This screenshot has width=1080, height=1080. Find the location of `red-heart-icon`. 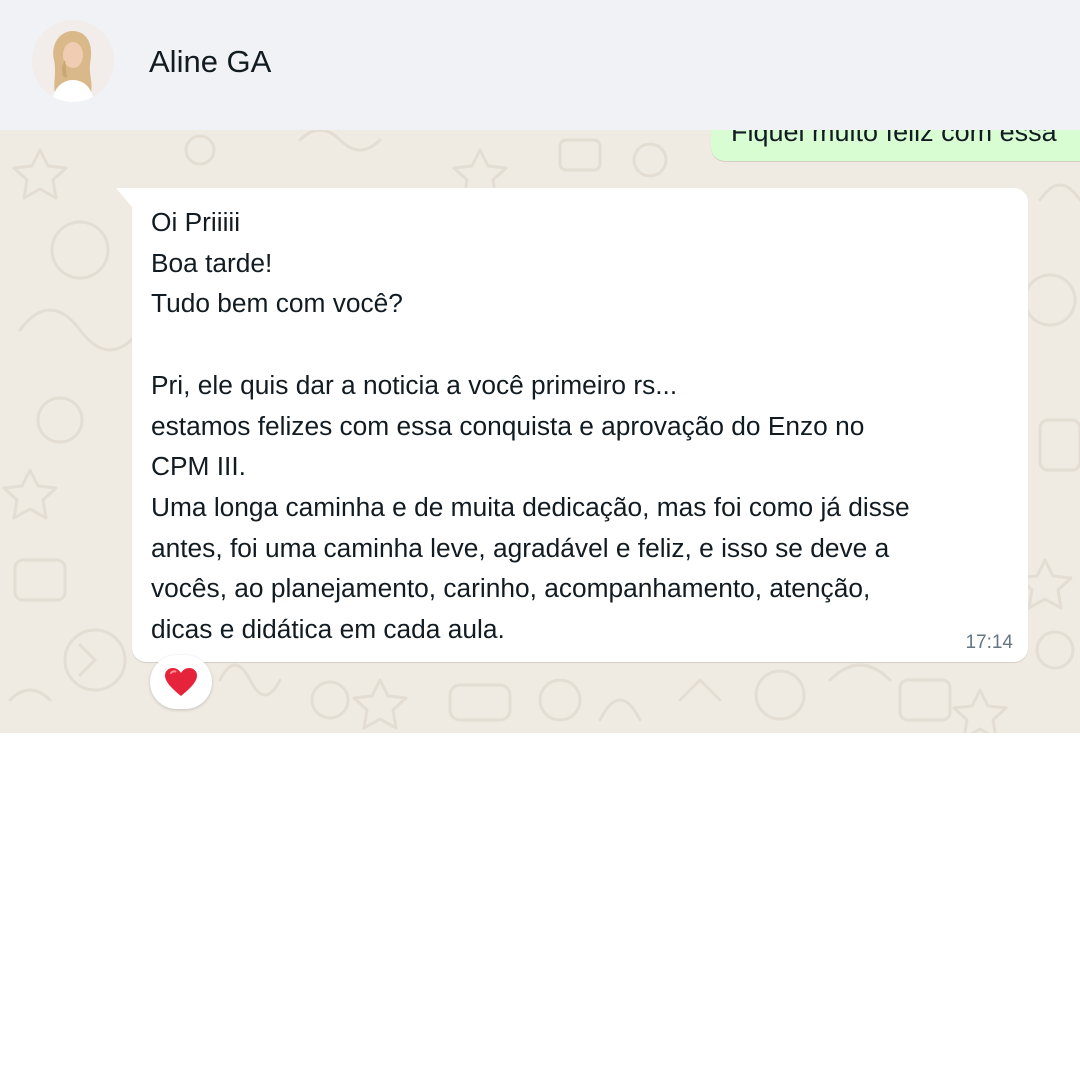

red-heart-icon is located at coordinates (181, 682).